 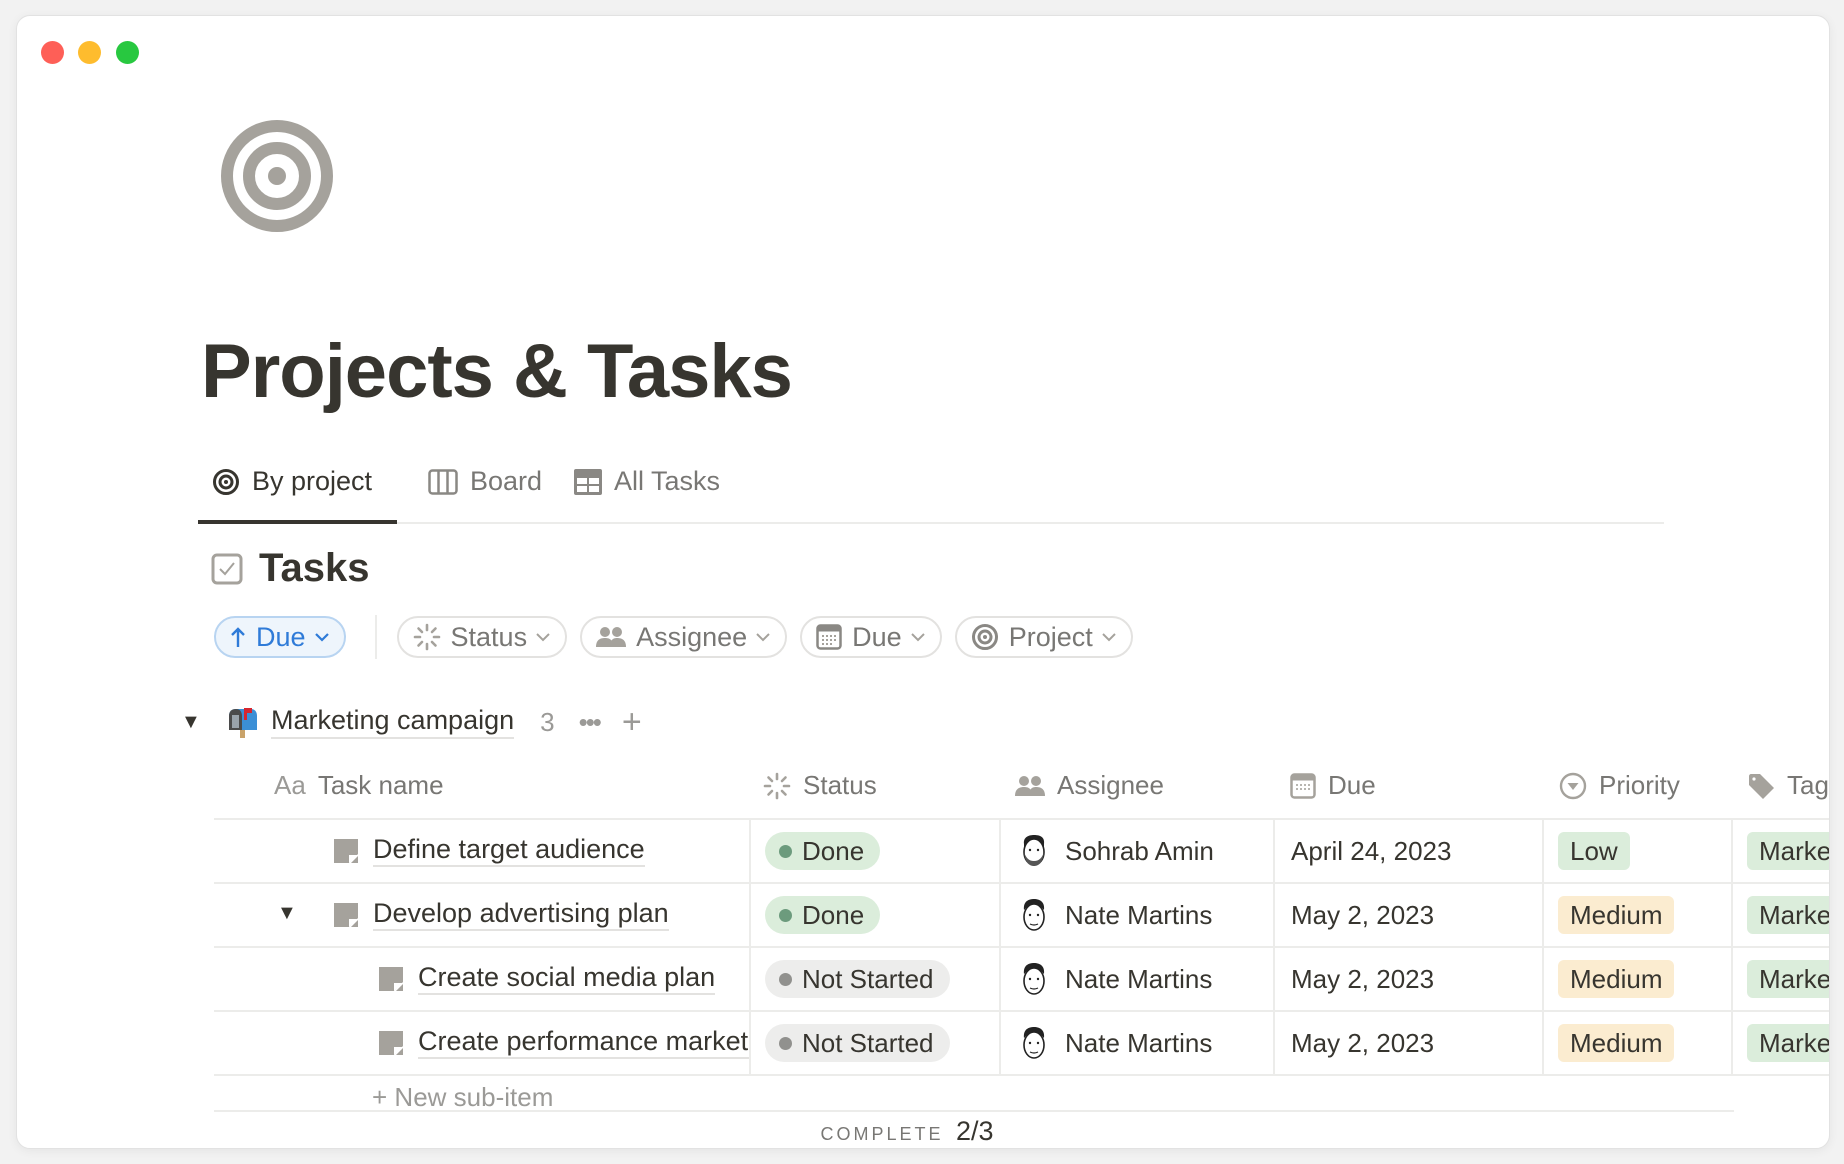 What do you see at coordinates (1616, 1043) in the screenshot?
I see `priority-badge: Medium` at bounding box center [1616, 1043].